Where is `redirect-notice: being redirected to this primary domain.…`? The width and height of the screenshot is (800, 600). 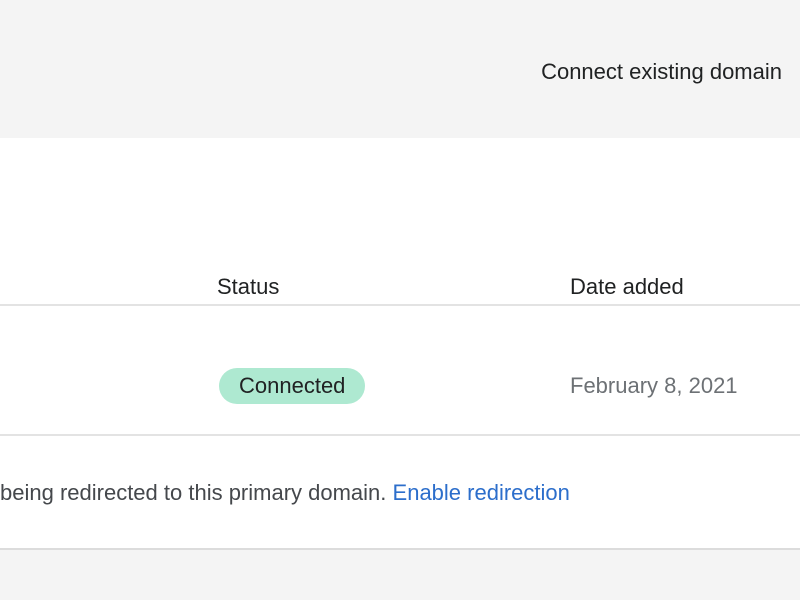 redirect-notice: being redirected to this primary domain.… is located at coordinates (400, 493).